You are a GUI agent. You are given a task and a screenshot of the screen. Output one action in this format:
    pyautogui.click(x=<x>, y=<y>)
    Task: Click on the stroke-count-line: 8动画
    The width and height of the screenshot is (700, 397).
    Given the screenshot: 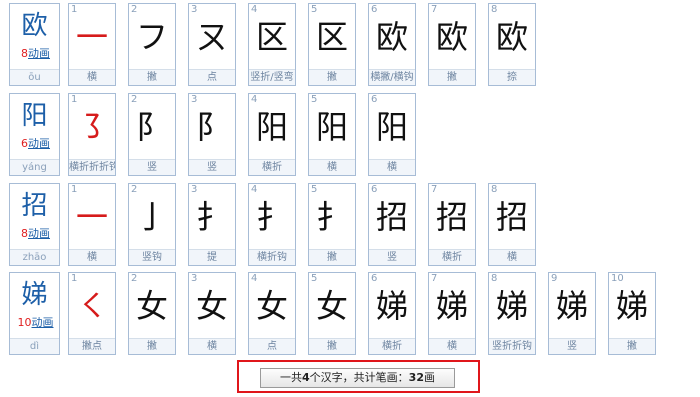 What is the action you would take?
    pyautogui.click(x=35, y=53)
    